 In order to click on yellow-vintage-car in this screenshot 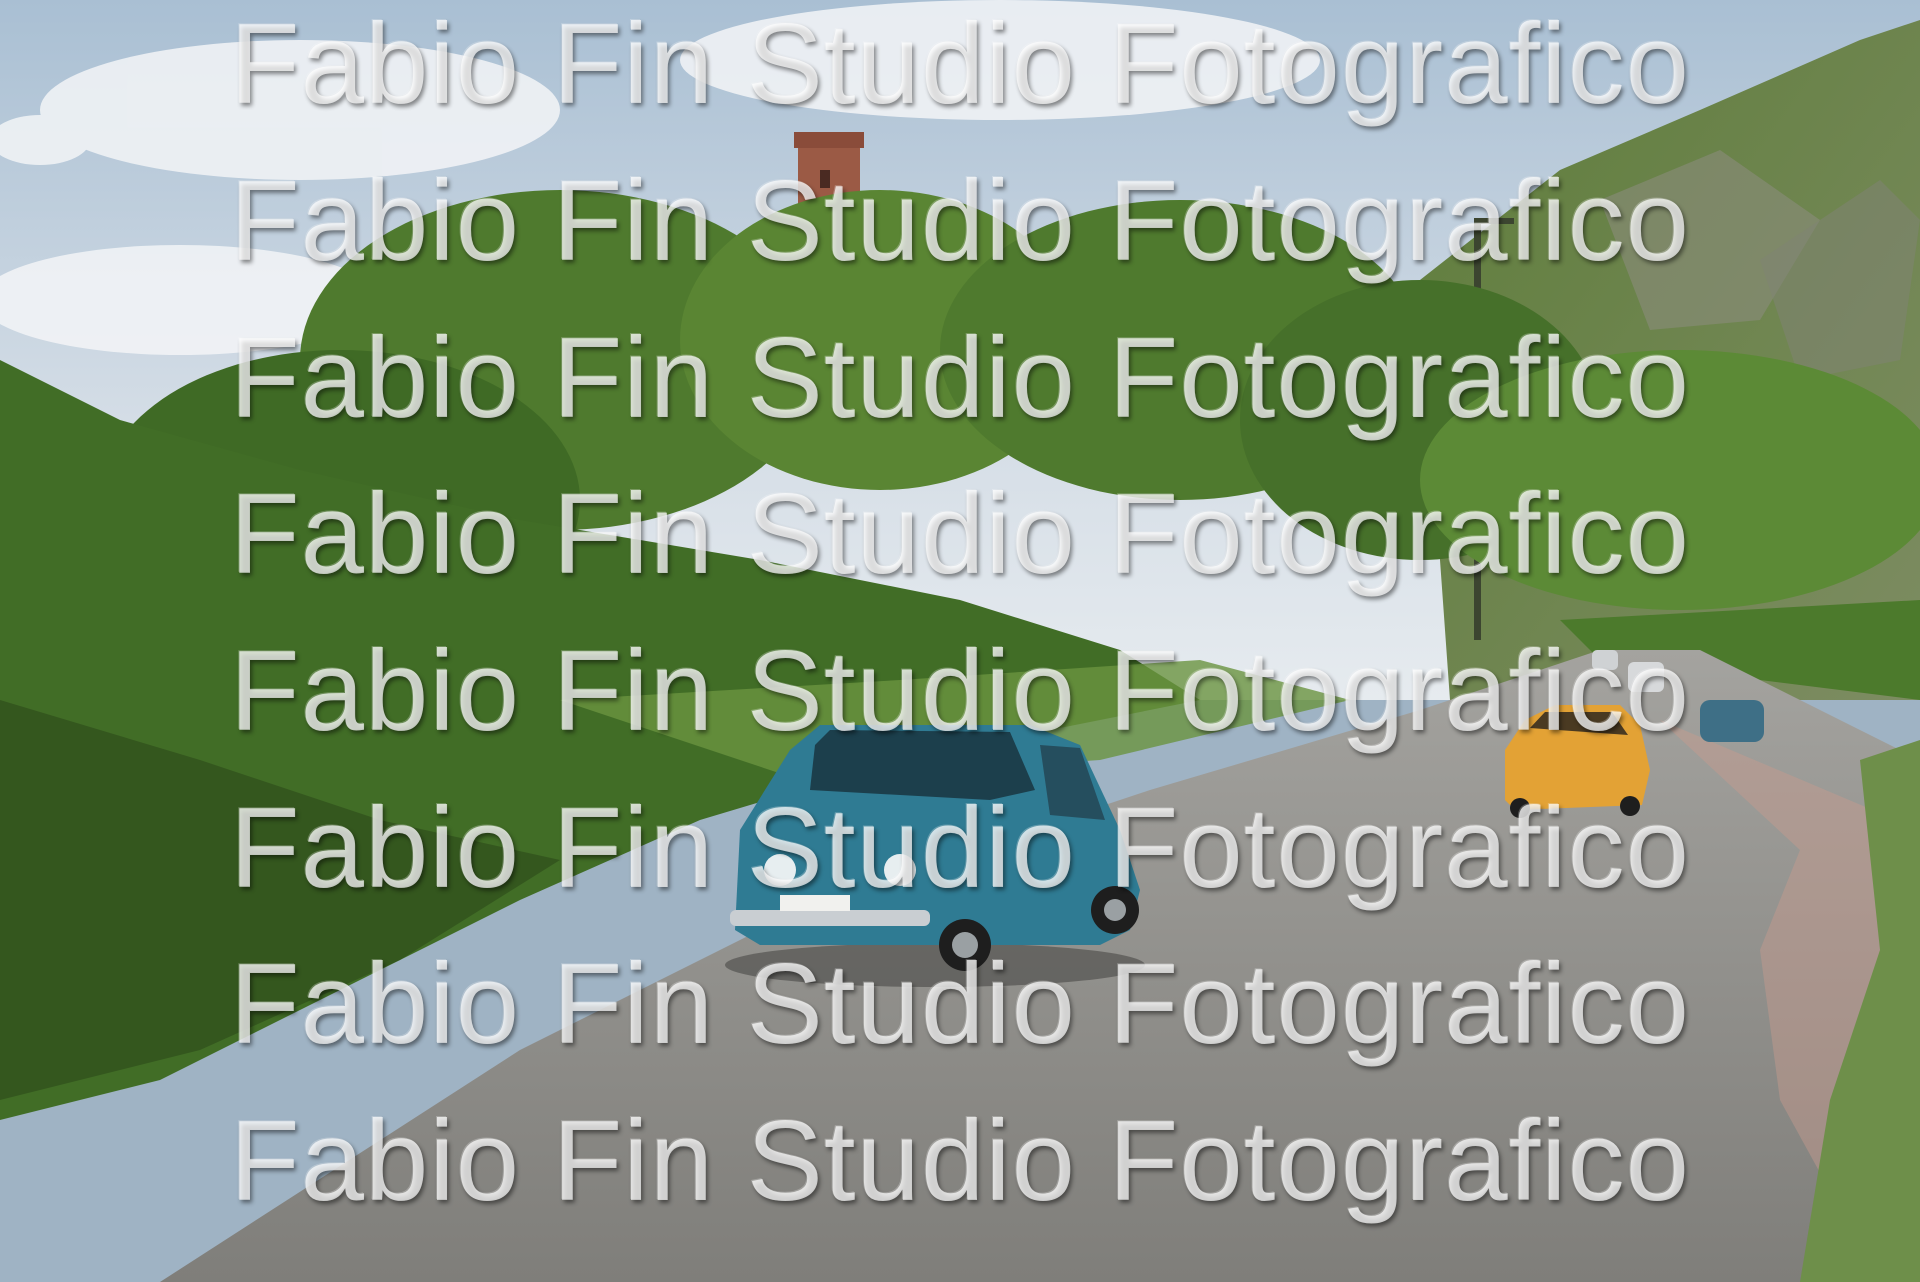, I will do `click(1577, 761)`.